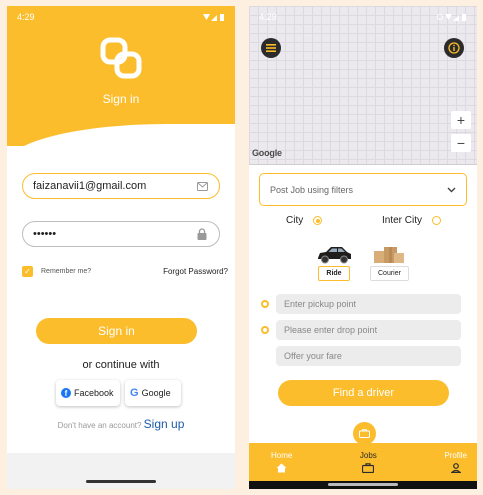  I want to click on fare-row: Offer your fare, so click(368, 356).